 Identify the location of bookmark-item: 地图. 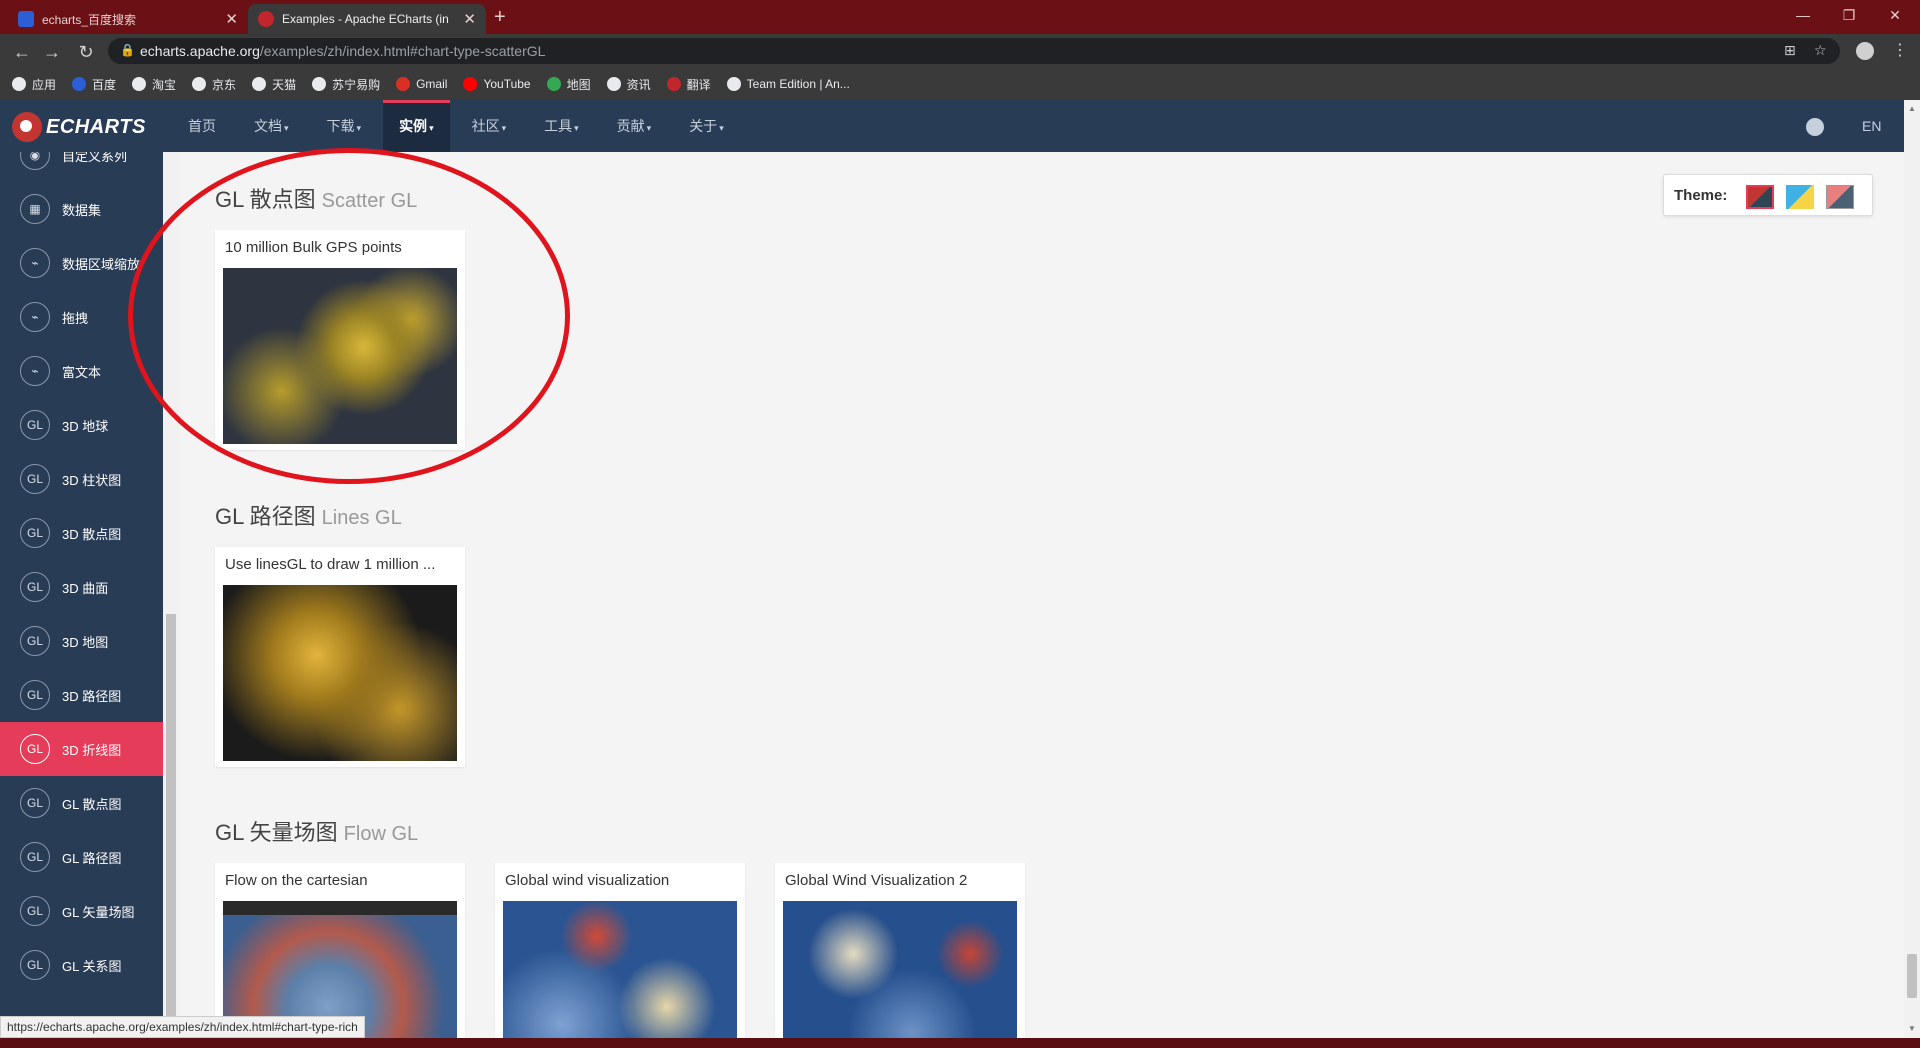
(568, 84).